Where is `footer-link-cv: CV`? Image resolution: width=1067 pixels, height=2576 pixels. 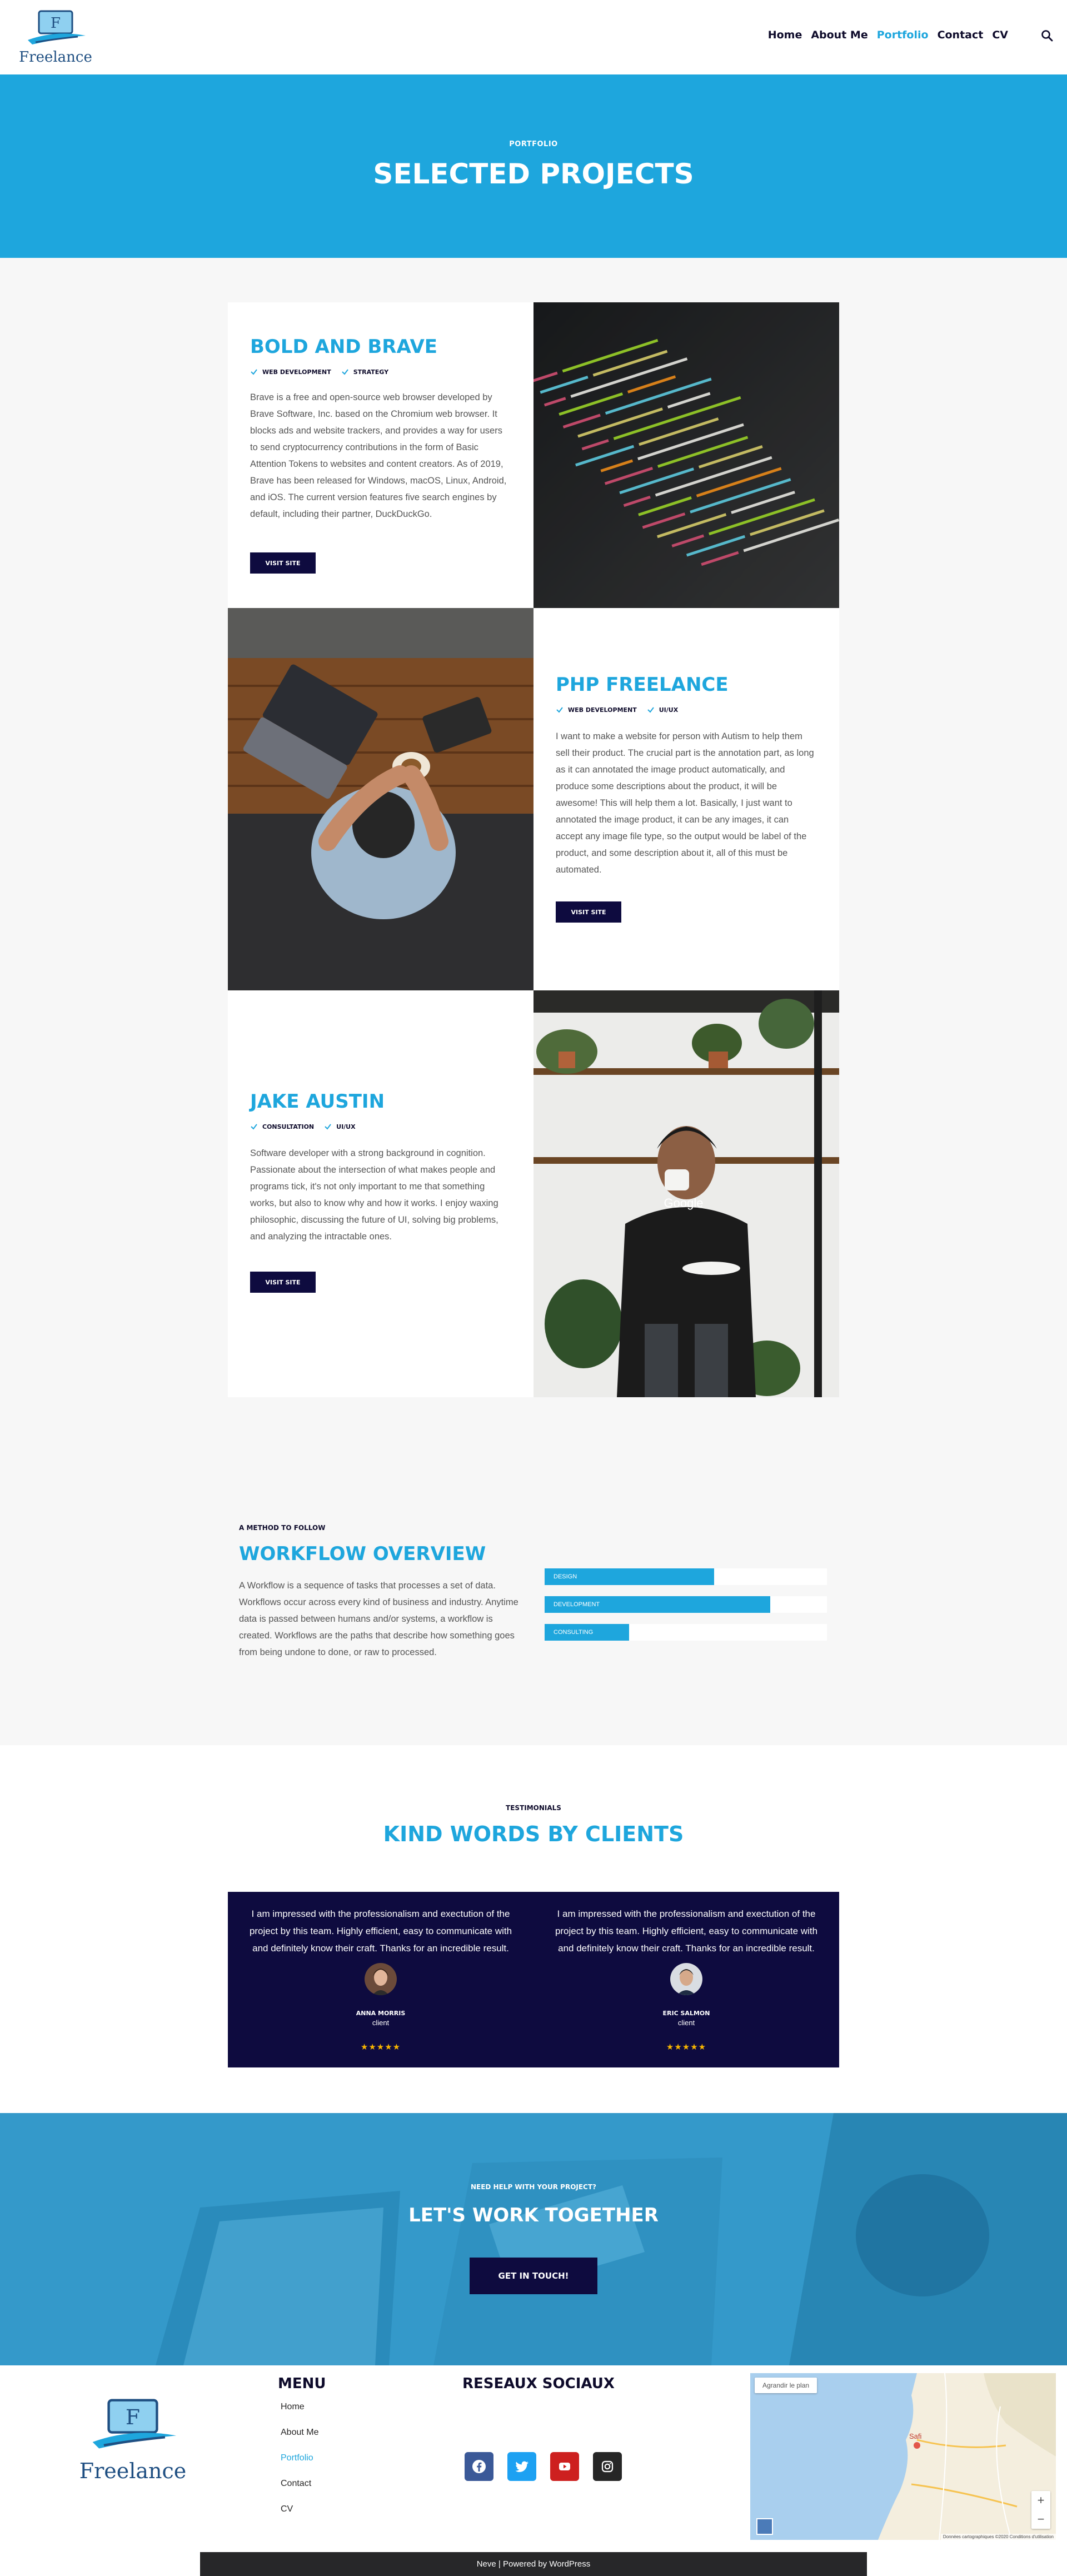
footer-link-cv: CV is located at coordinates (299, 2517).